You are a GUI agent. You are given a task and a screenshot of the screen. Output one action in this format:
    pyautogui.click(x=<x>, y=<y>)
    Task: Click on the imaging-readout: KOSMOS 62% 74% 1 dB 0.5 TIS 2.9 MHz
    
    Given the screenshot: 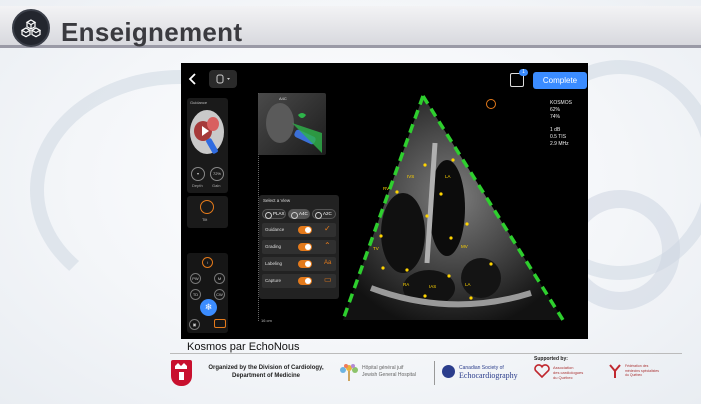 What is the action you would take?
    pyautogui.click(x=568, y=124)
    